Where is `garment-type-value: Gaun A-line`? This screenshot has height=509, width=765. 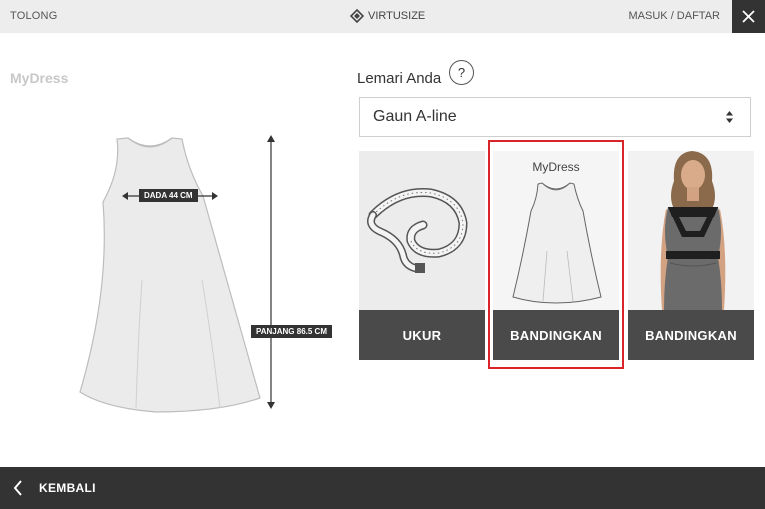 garment-type-value: Gaun A-line is located at coordinates (415, 116).